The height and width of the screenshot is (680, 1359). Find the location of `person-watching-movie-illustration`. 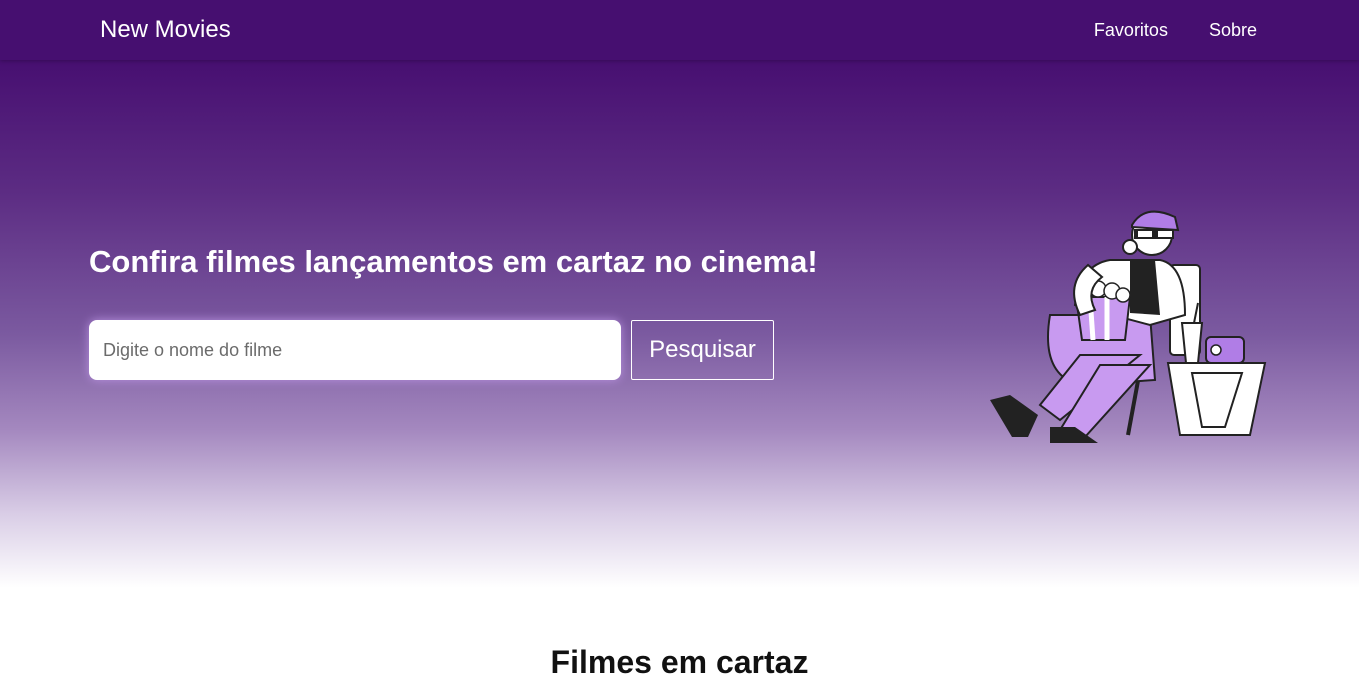

person-watching-movie-illustration is located at coordinates (1128, 326).